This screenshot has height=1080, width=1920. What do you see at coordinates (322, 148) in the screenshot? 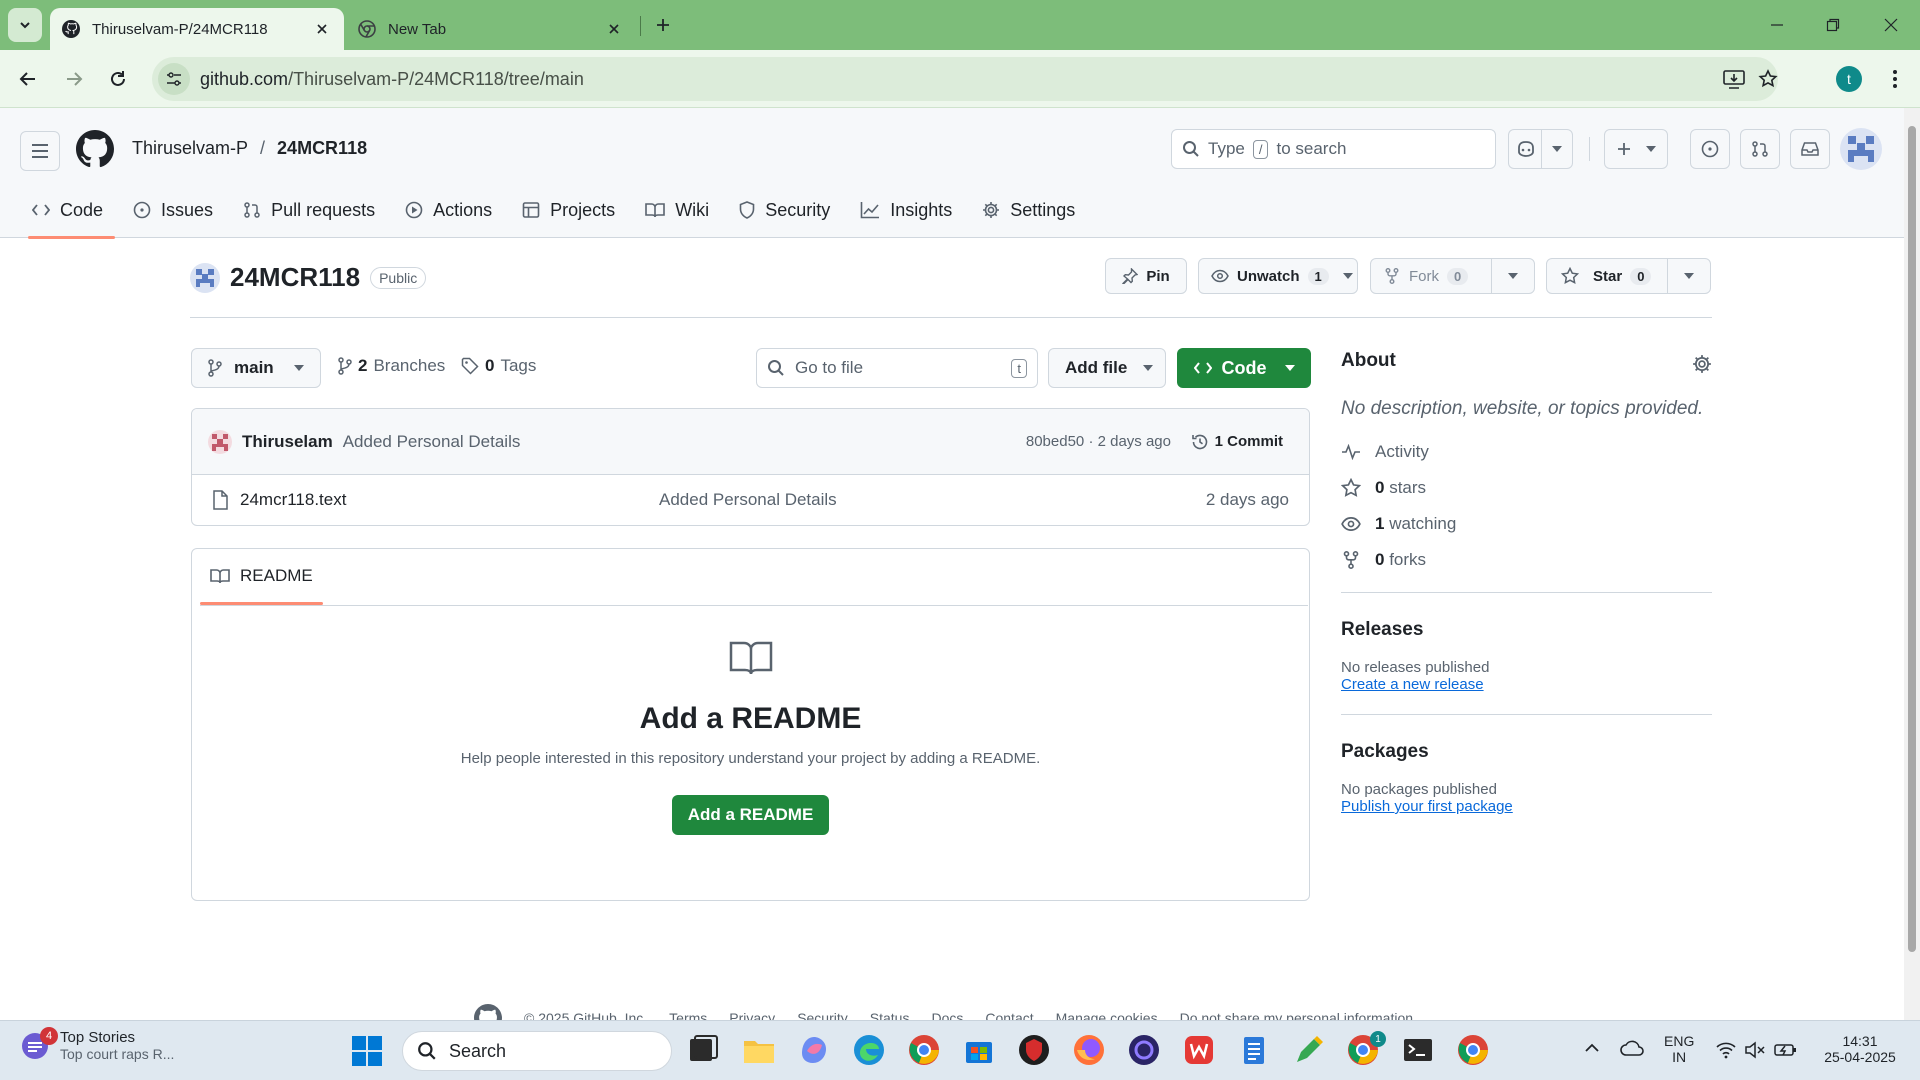
I see `breadcrumb-repo-link: 24MCR118` at bounding box center [322, 148].